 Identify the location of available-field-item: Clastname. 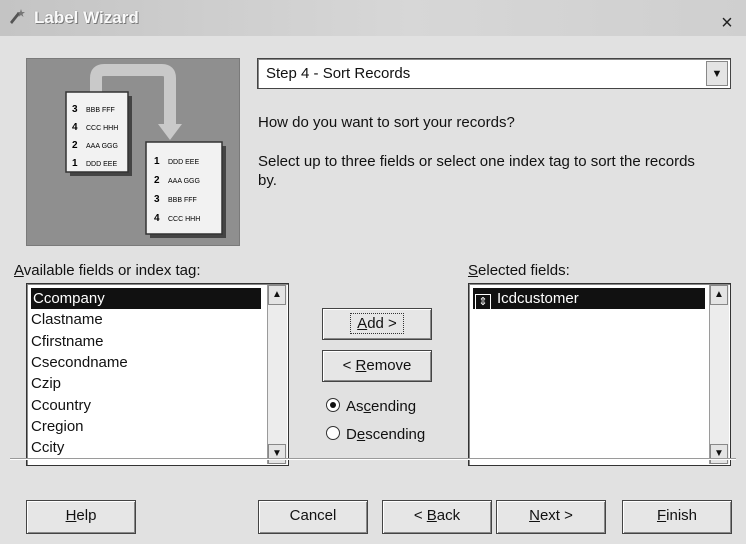
(67, 319).